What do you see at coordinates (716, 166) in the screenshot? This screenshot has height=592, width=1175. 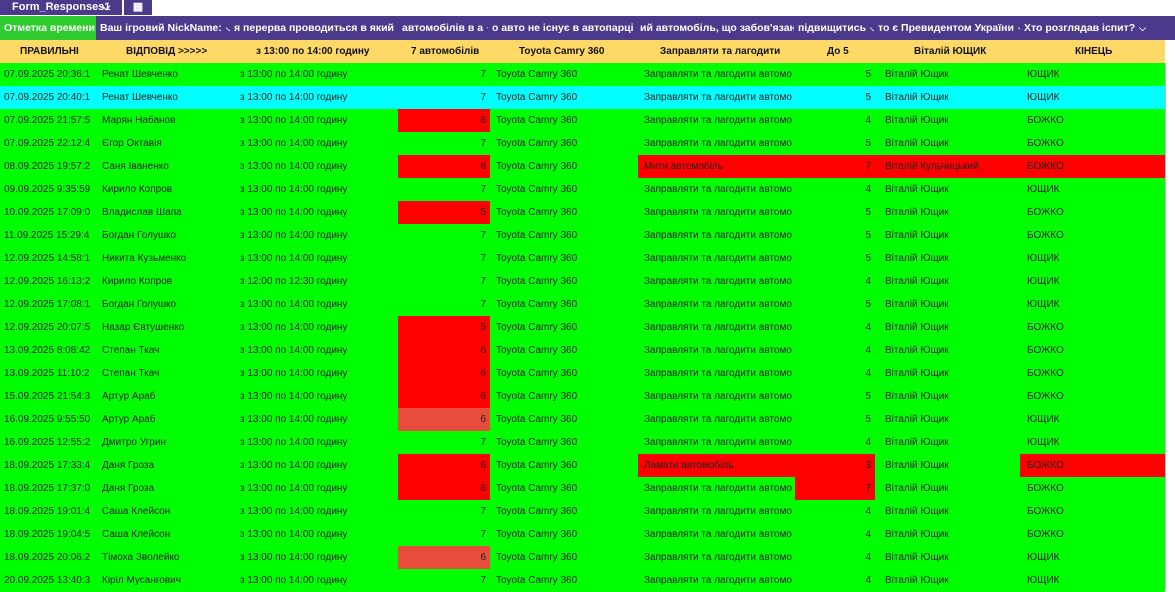 I see `cell-duty: Мити автомобіль` at bounding box center [716, 166].